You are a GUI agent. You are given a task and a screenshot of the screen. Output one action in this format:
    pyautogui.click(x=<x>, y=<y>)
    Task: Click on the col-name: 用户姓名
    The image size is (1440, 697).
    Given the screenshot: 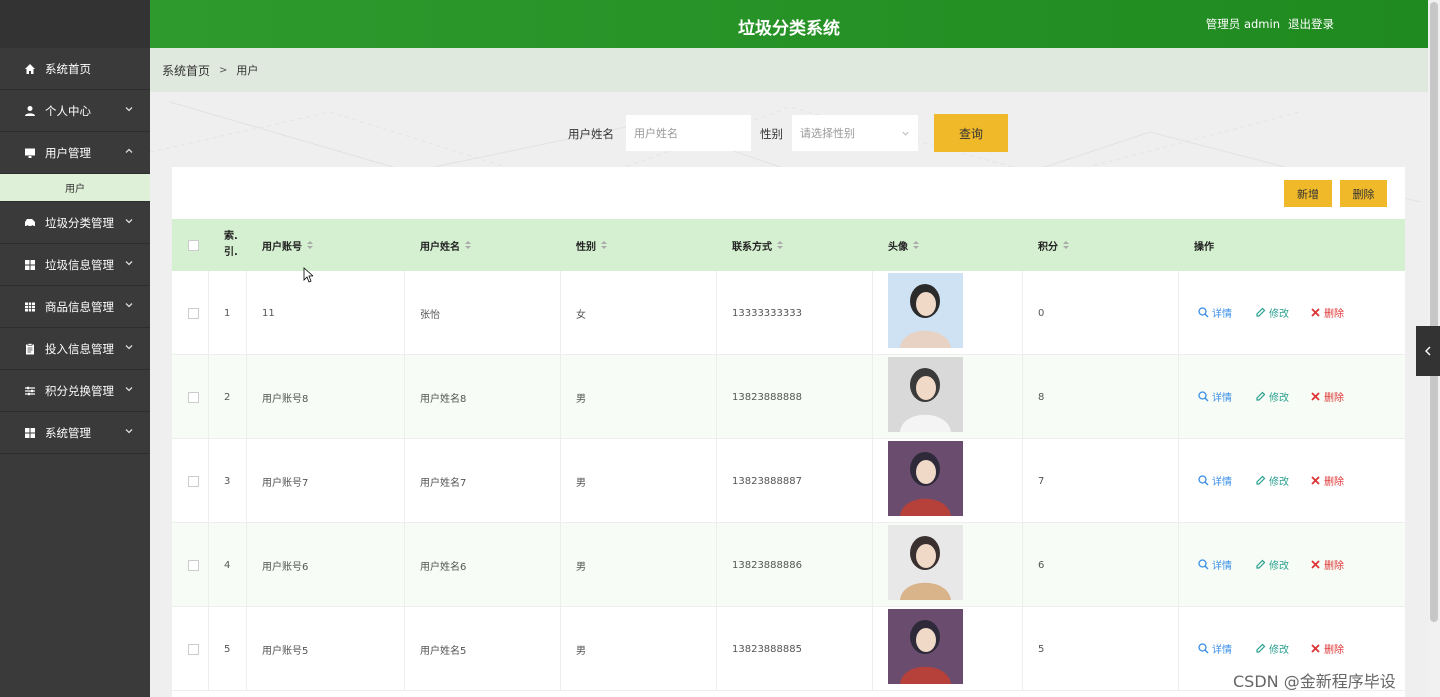 What is the action you would take?
    pyautogui.click(x=445, y=245)
    